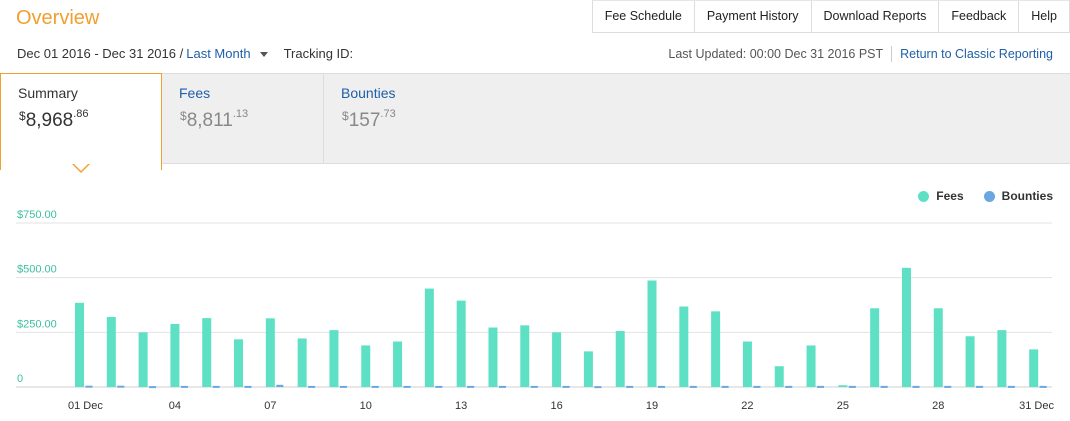 The width and height of the screenshot is (1070, 421). I want to click on x-tick-label: 04, so click(175, 406).